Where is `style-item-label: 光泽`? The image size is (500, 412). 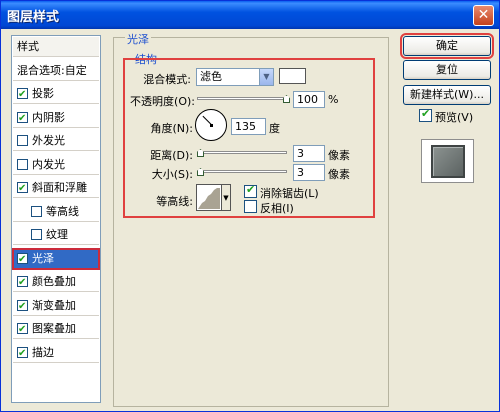 style-item-label: 光泽 is located at coordinates (43, 258).